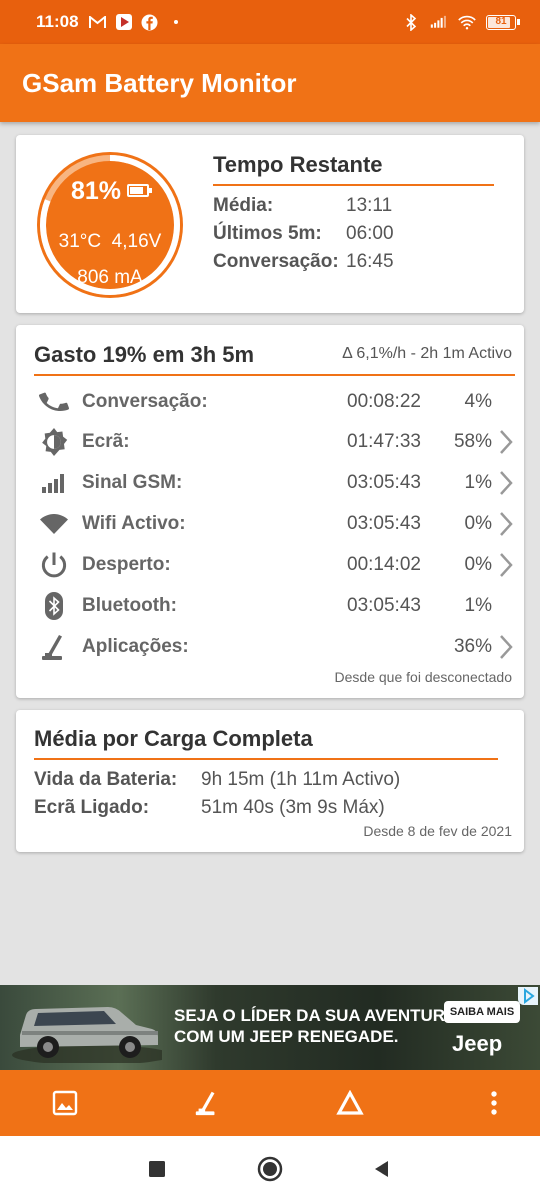 This screenshot has height=1200, width=540. I want to click on usage-percent: 58%, so click(472, 441).